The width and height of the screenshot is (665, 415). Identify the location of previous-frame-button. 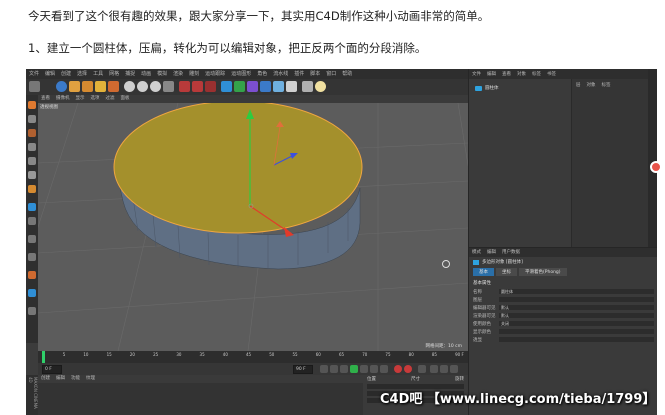
(344, 369).